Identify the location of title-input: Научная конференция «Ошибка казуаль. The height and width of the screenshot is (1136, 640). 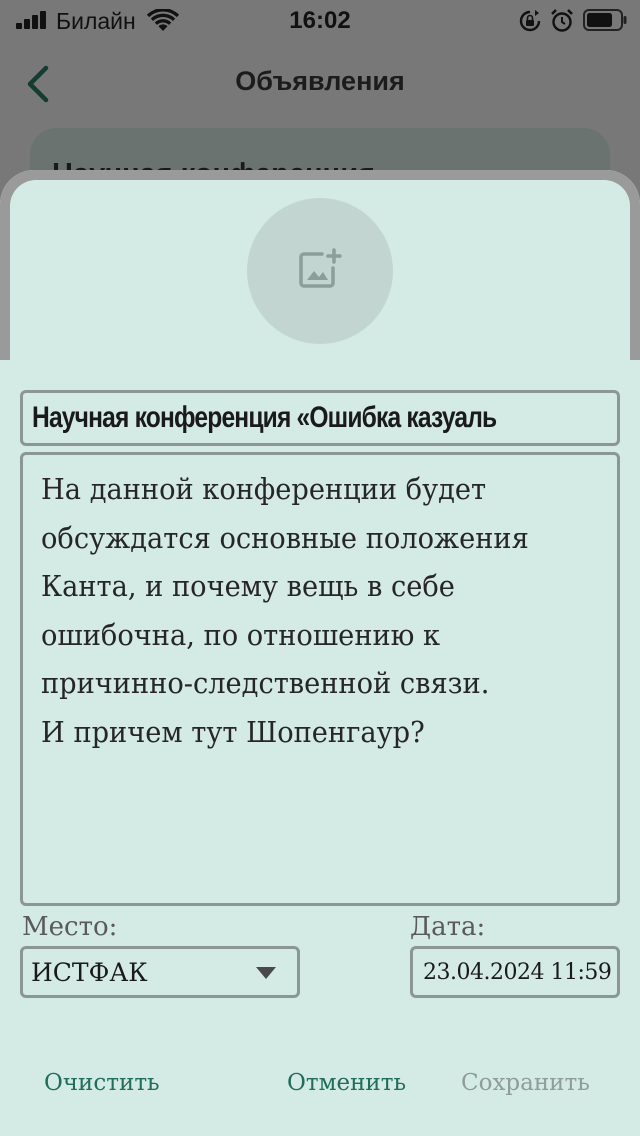
(320, 418).